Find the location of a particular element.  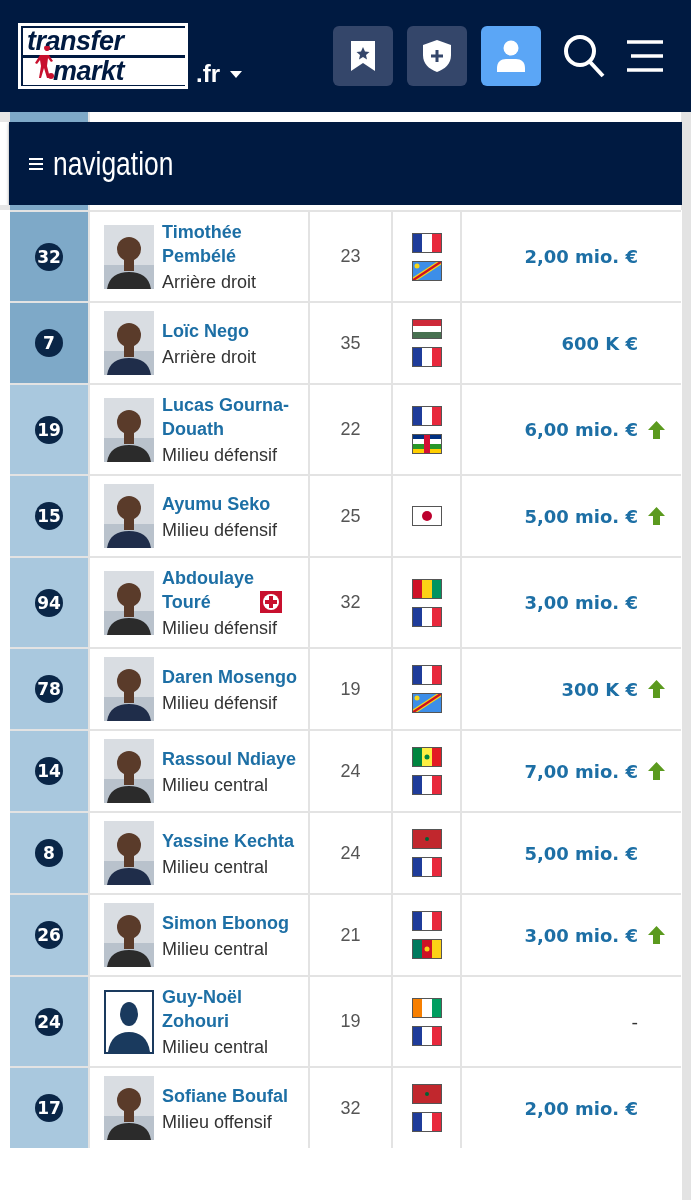

market-value: 600 K € is located at coordinates (599, 343).